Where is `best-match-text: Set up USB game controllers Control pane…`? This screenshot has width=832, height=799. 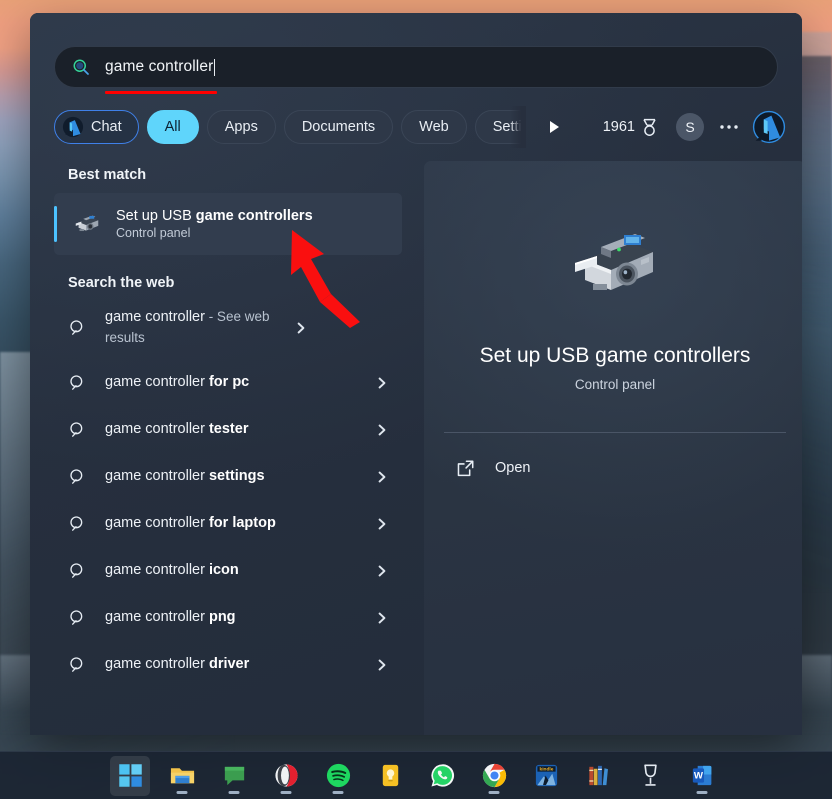 best-match-text: Set up USB game controllers Control pane… is located at coordinates (214, 224).